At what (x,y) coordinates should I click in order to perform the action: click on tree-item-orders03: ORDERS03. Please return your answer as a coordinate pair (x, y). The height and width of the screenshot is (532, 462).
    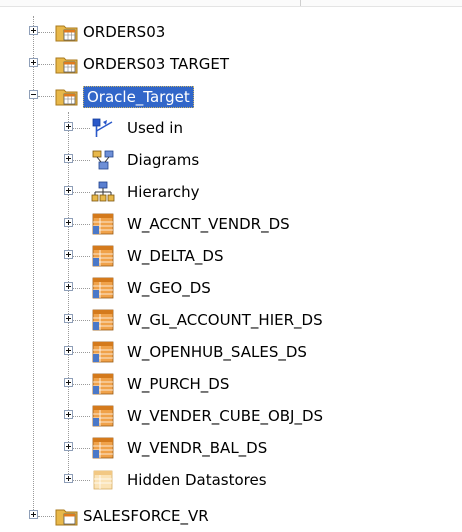
    Looking at the image, I should click on (231, 32).